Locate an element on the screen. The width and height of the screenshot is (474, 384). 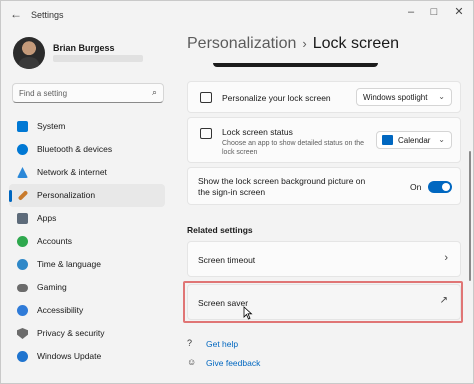
gaming-icon is located at coordinates (22, 288).